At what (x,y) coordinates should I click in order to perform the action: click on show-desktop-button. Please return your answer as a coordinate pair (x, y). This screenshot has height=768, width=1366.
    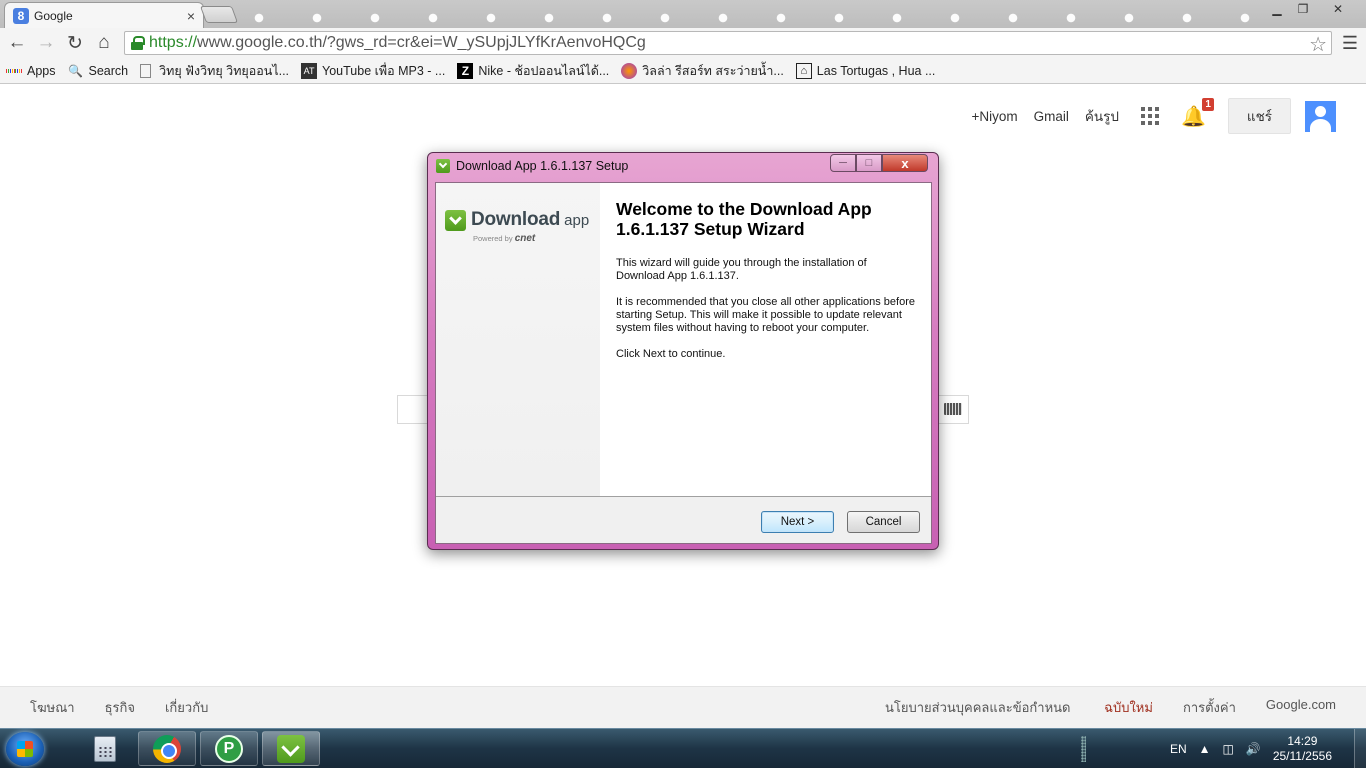
    Looking at the image, I should click on (1360, 748).